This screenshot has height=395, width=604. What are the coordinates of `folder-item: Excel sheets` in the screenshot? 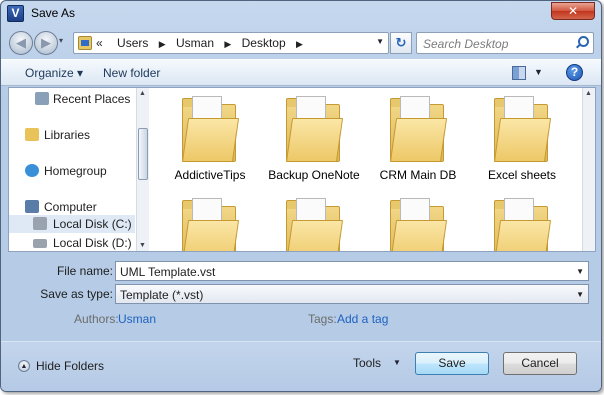 It's located at (522, 142).